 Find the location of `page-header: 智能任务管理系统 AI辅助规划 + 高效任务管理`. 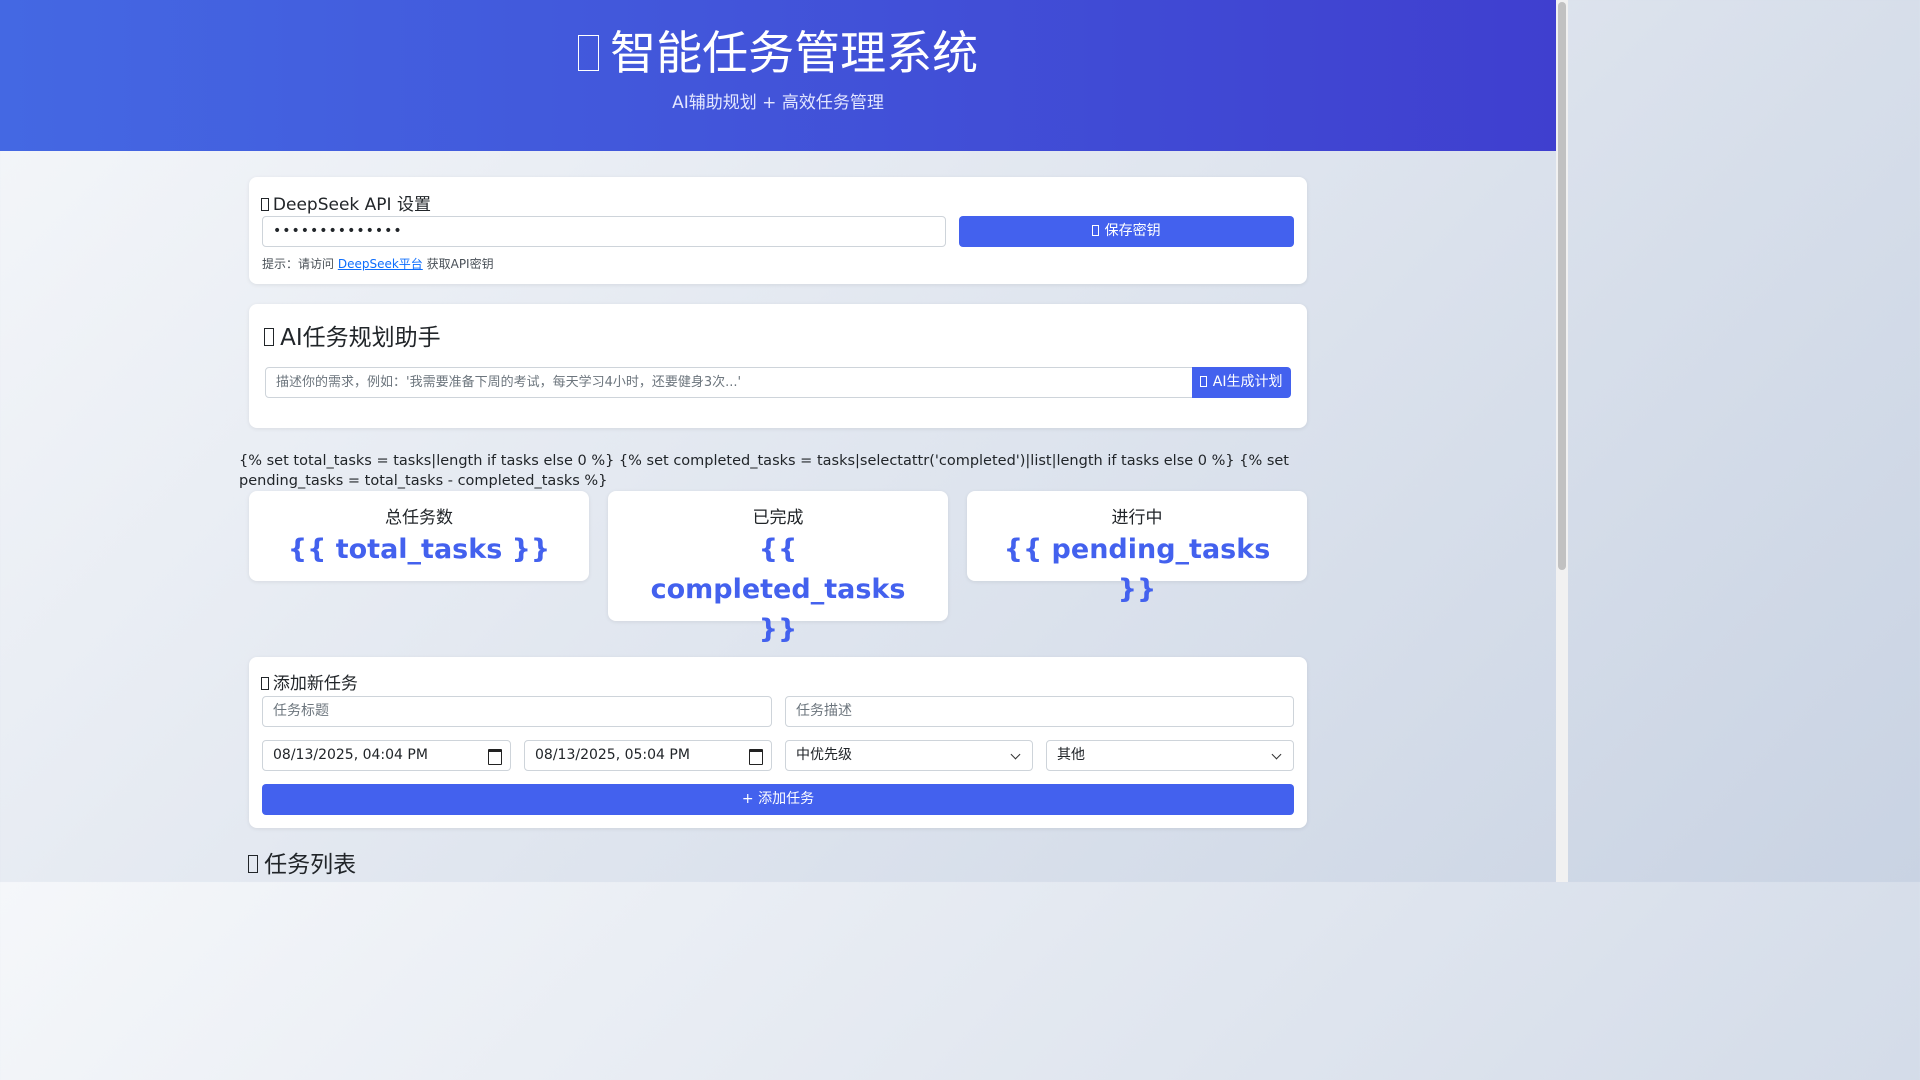

page-header: 智能任务管理系统 AI辅助规划 + 高效任务管理 is located at coordinates (778, 75).